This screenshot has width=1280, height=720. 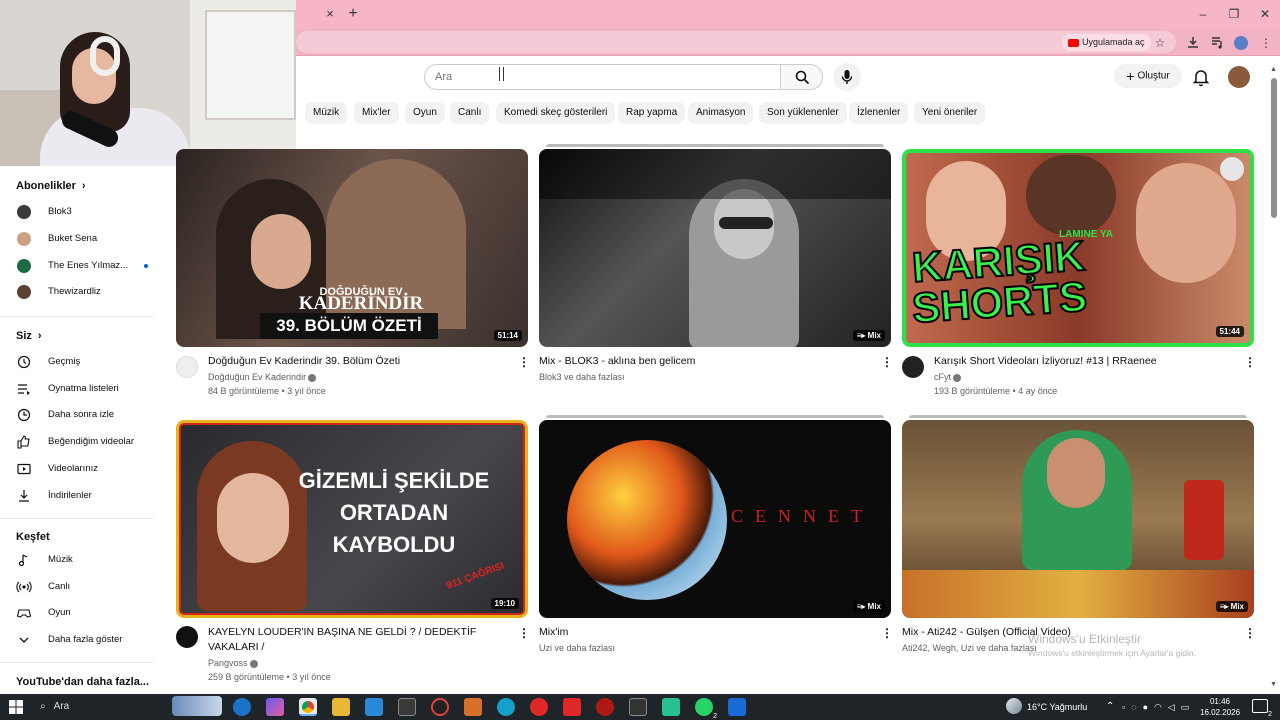 I want to click on notification-center-icon: 2, so click(x=1262, y=708).